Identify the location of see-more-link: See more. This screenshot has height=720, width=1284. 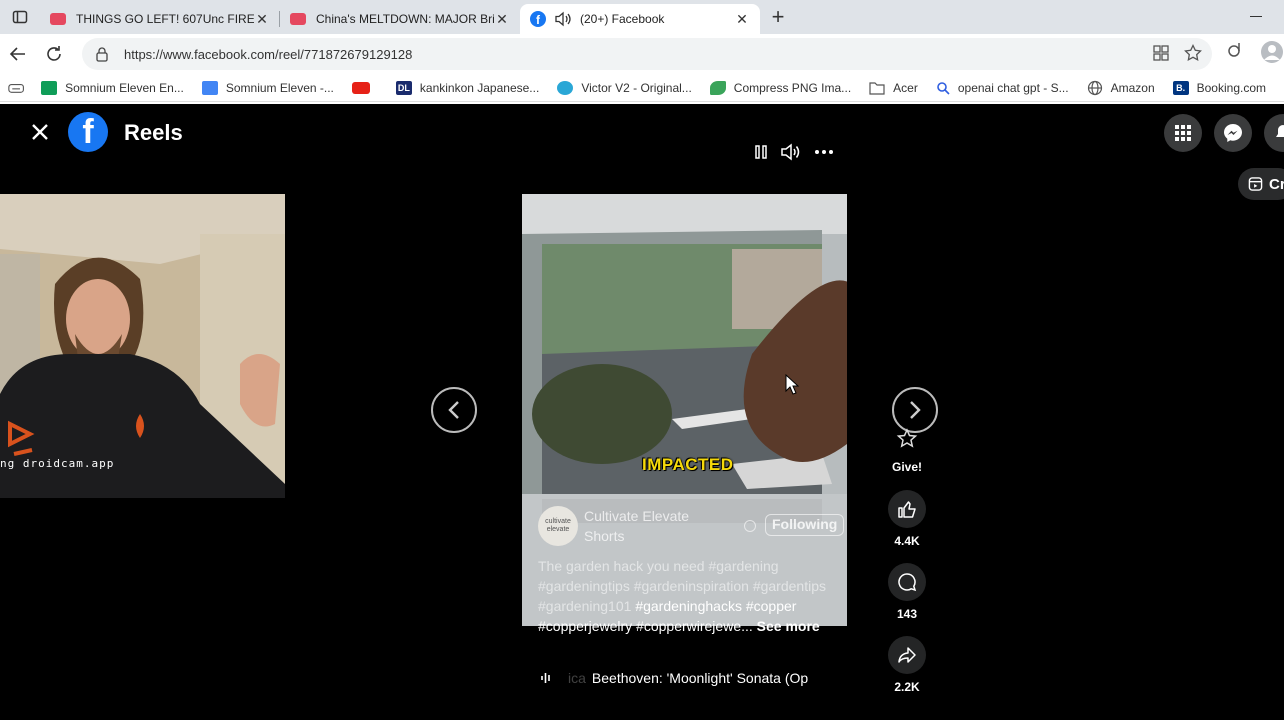
(788, 626).